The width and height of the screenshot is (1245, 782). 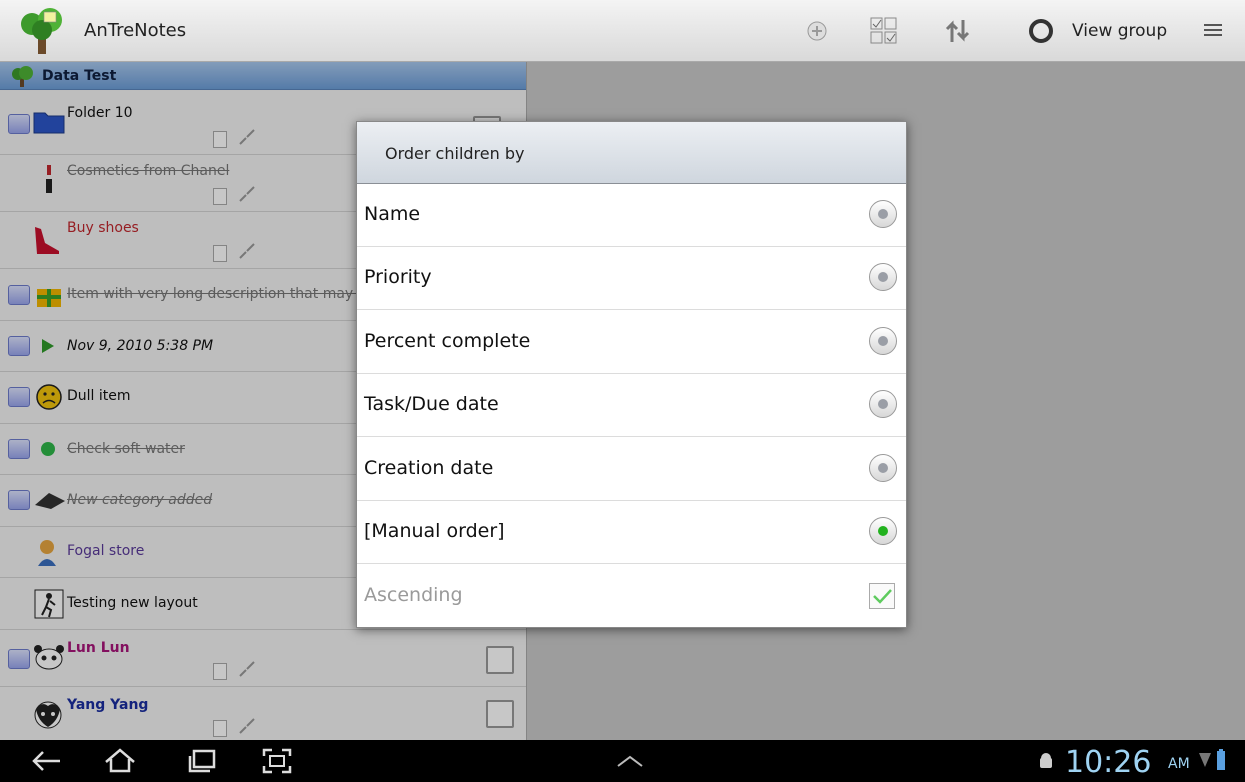 What do you see at coordinates (1108, 762) in the screenshot?
I see `clock-time: 10:26` at bounding box center [1108, 762].